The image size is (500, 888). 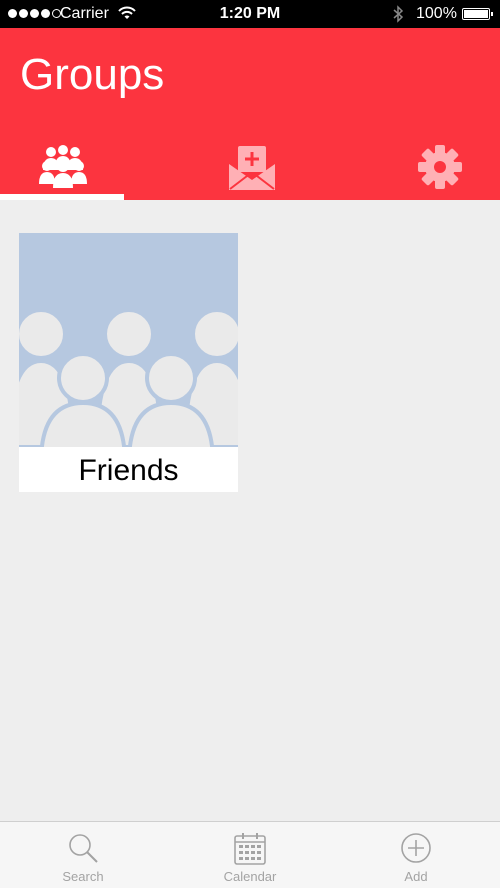 I want to click on tab-settings, so click(x=438, y=169).